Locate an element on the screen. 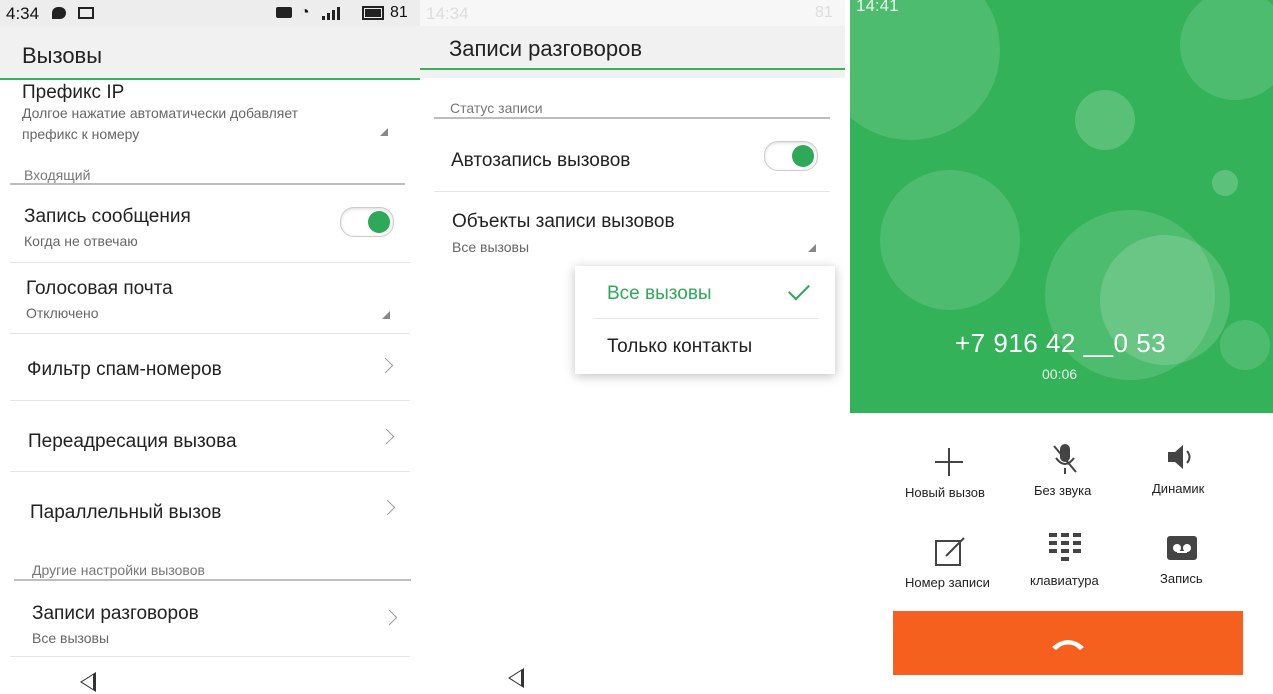 The image size is (1273, 694). app-bar: Записи разговоров is located at coordinates (632, 52).